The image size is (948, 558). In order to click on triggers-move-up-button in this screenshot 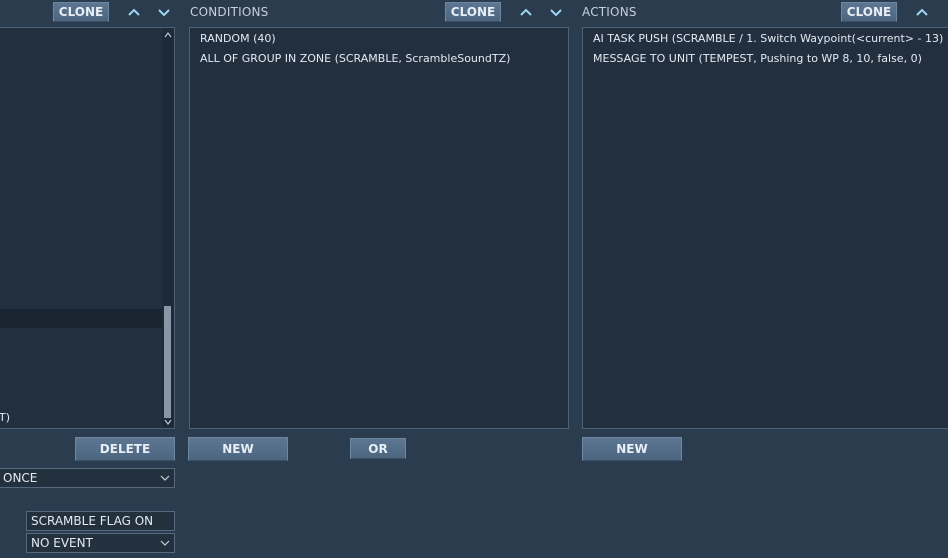, I will do `click(134, 12)`.